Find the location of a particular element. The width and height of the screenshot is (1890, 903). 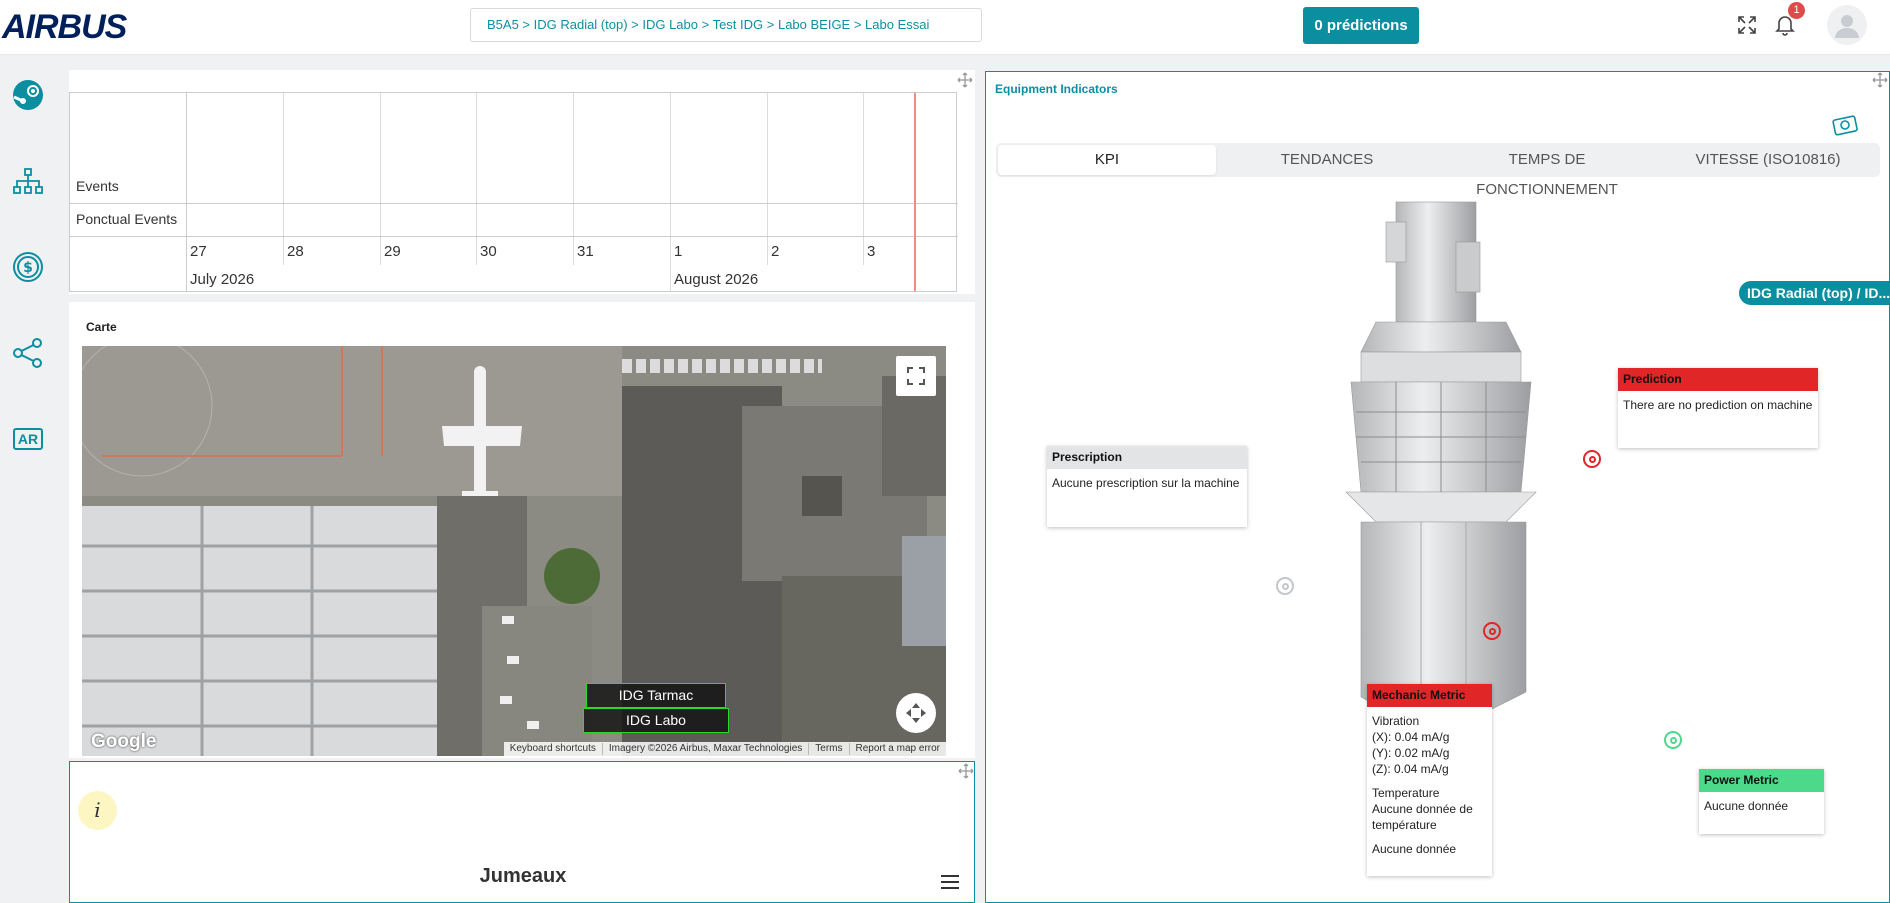

steam-icon is located at coordinates (28, 95).